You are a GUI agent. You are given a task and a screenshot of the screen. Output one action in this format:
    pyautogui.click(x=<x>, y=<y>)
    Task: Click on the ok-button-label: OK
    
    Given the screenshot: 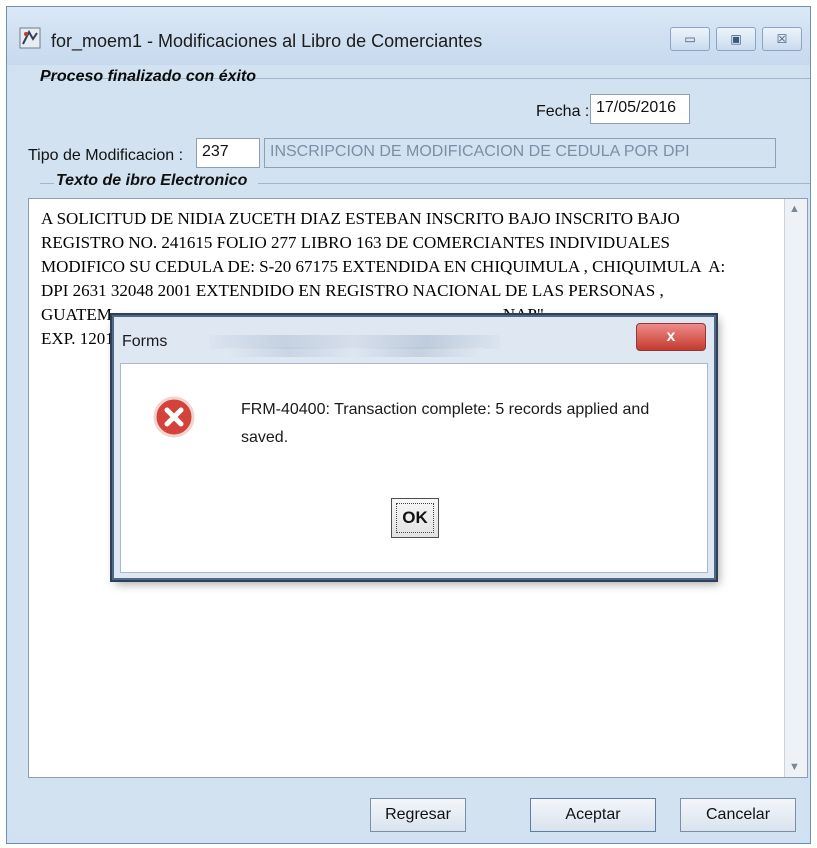 What is the action you would take?
    pyautogui.click(x=415, y=517)
    